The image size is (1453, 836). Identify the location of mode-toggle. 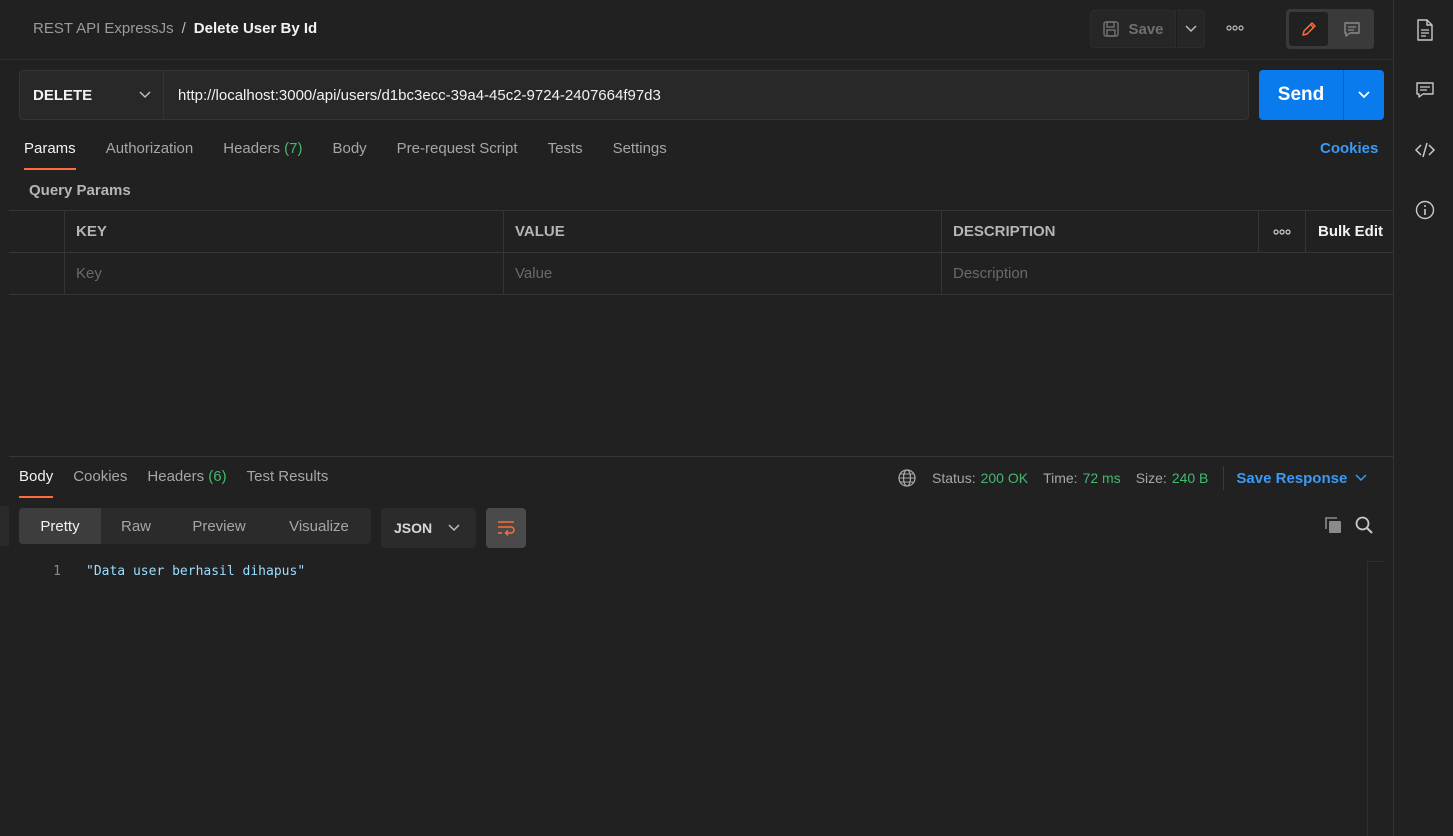
(1330, 29).